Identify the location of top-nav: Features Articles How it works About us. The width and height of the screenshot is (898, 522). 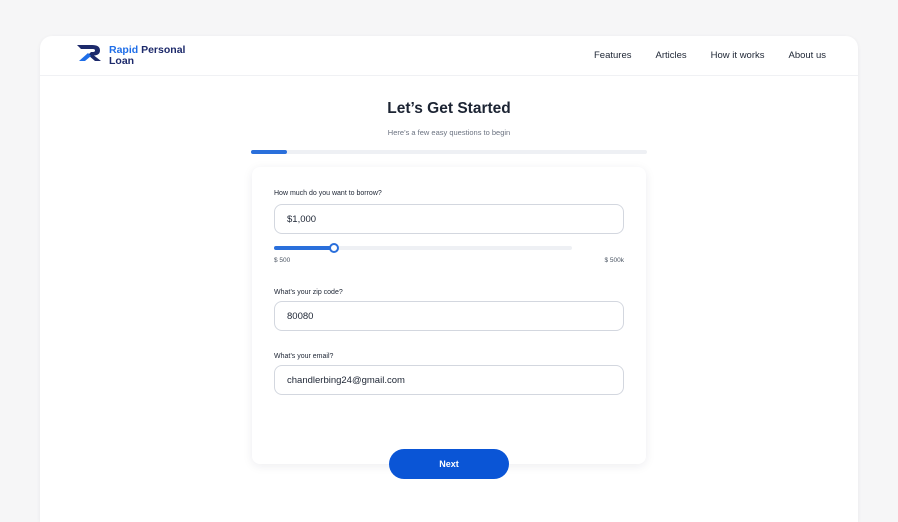
(710, 55).